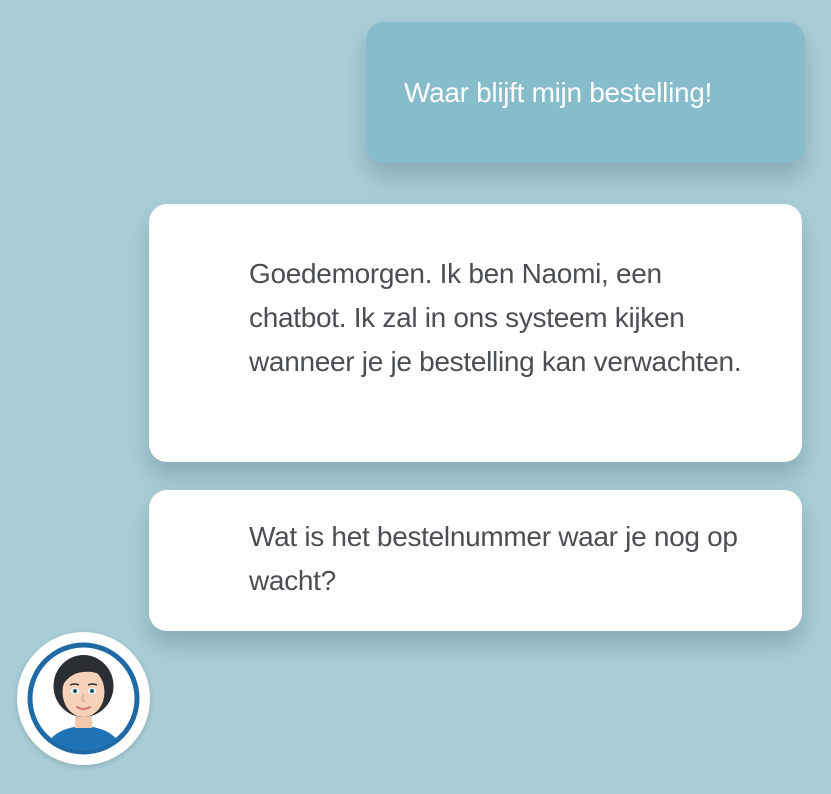 Image resolution: width=831 pixels, height=794 pixels. I want to click on bot-avatar-icon, so click(83, 698).